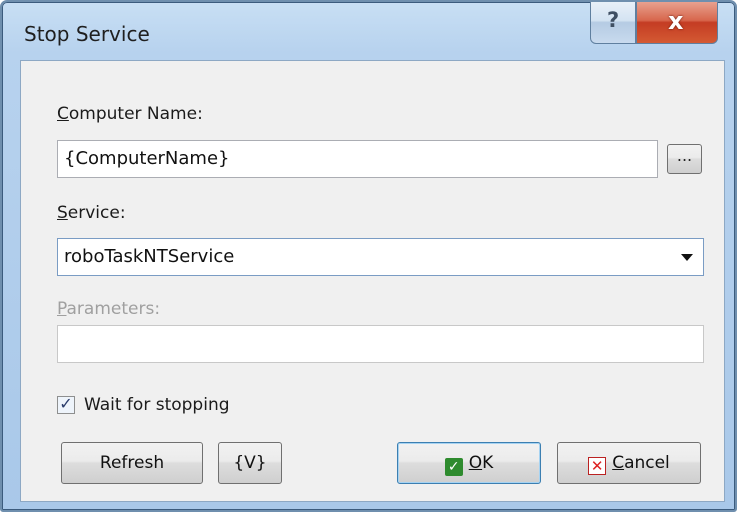 Image resolution: width=737 pixels, height=512 pixels. Describe the element at coordinates (113, 309) in the screenshot. I see `parameters-label-text: arameters:` at that location.